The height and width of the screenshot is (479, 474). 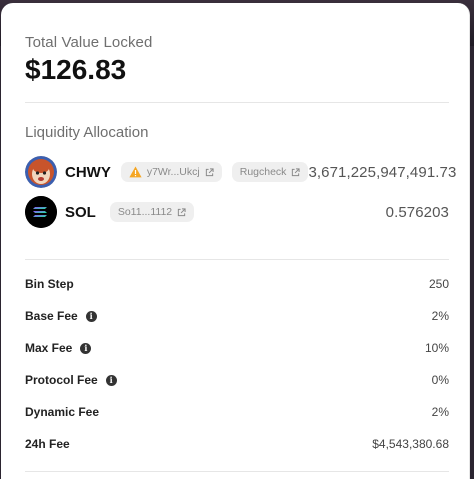 I want to click on info-label: 24h Fee, so click(x=47, y=444).